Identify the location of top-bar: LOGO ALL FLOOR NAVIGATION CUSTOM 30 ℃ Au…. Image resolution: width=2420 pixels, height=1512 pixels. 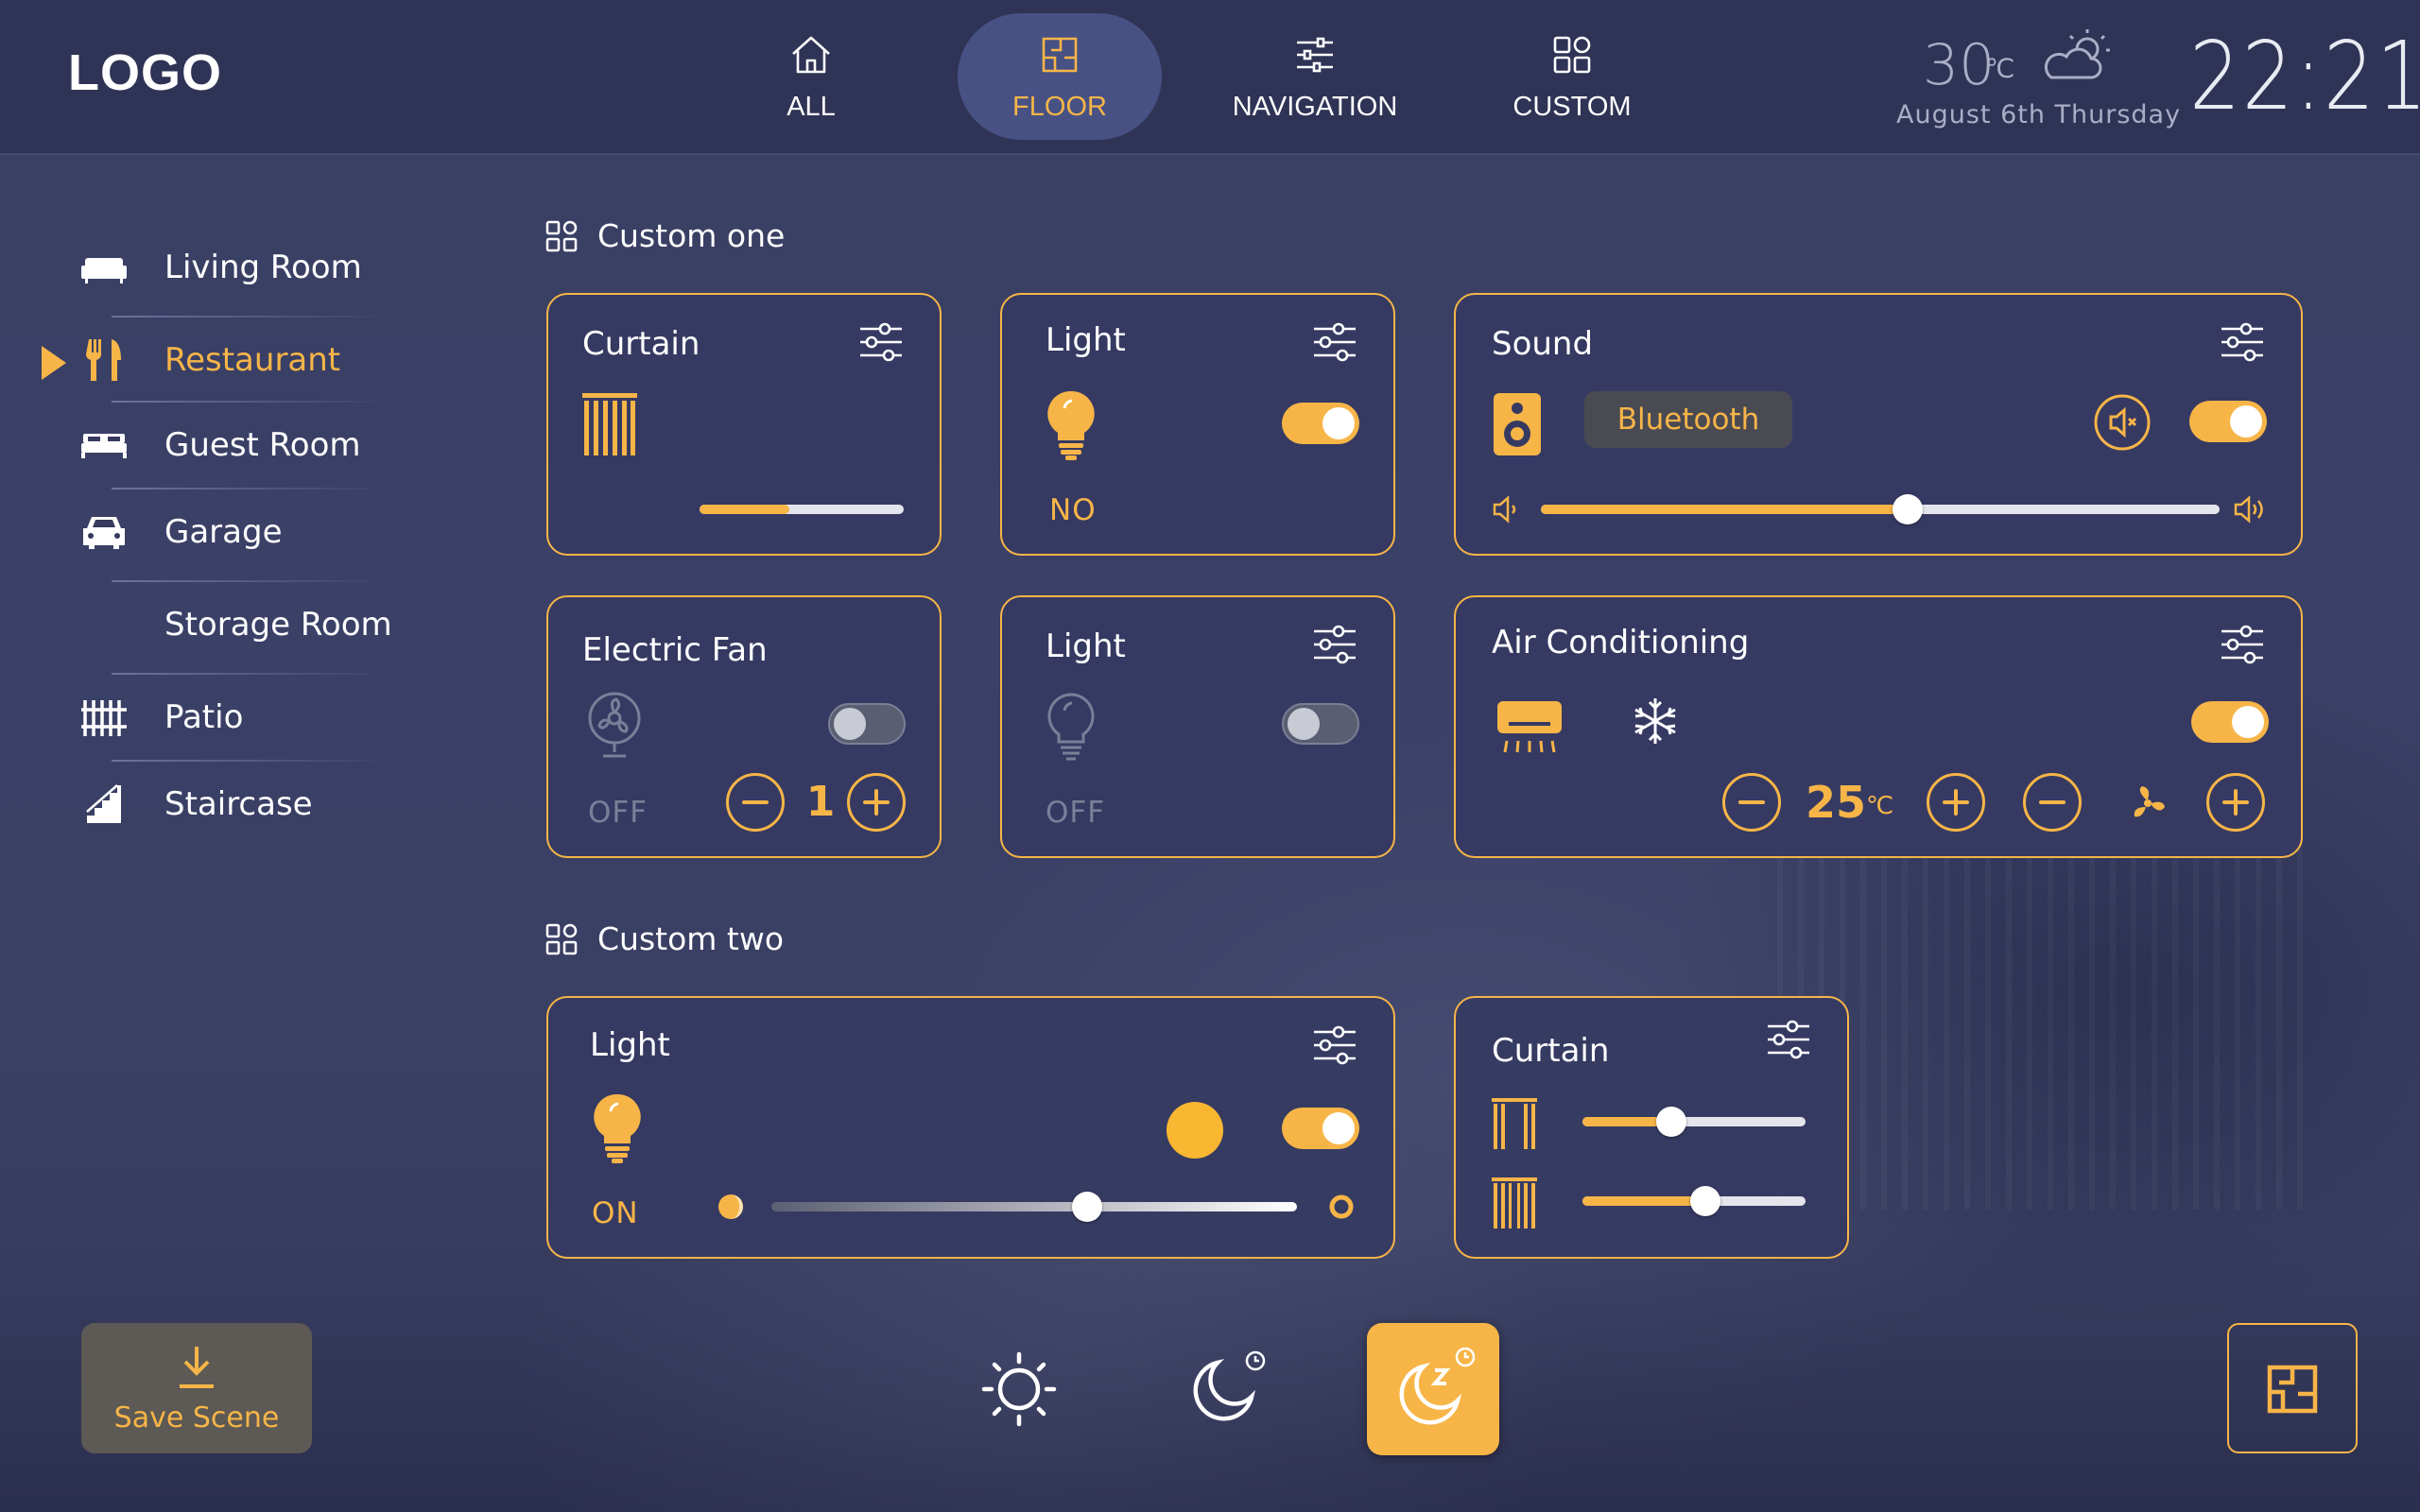
(1210, 77).